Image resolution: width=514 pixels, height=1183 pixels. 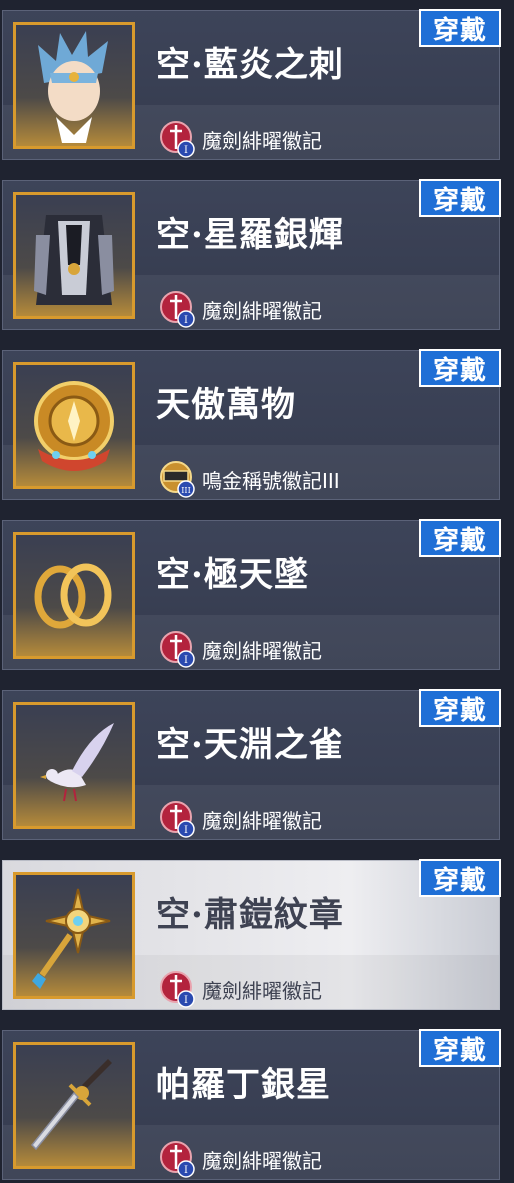 I want to click on equipment-card-4: 空·天淵之雀 I 魔劍緋曜徽記 穿戴, so click(x=251, y=764).